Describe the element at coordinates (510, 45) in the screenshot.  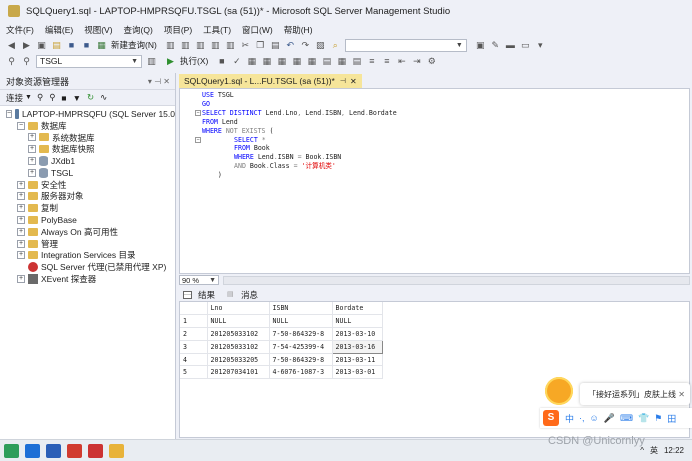
I see `toolbox-icon: ▬` at that location.